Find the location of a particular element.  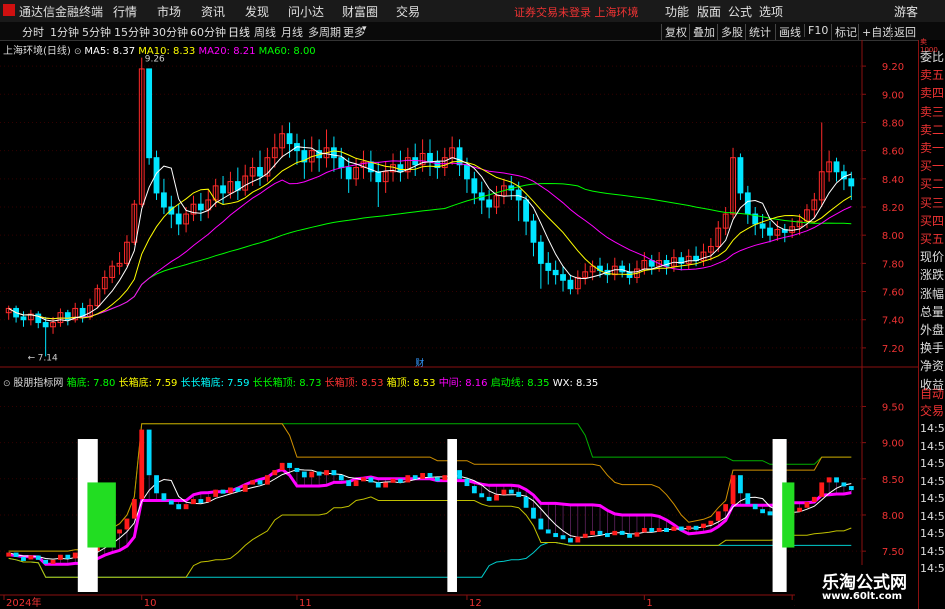

y-tick-label: 8.50 is located at coordinates (893, 480).